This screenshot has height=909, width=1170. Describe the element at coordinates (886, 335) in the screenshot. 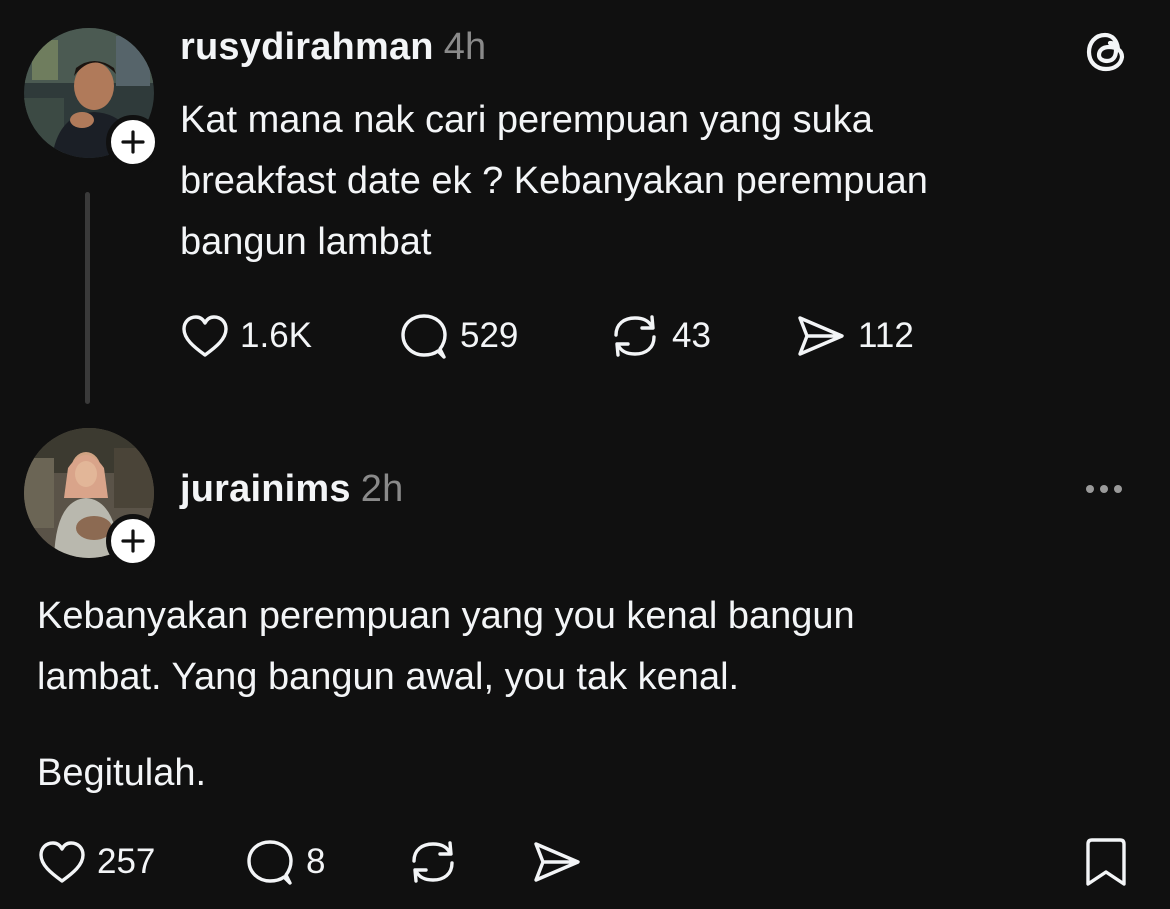

I see `share-count: 112` at that location.